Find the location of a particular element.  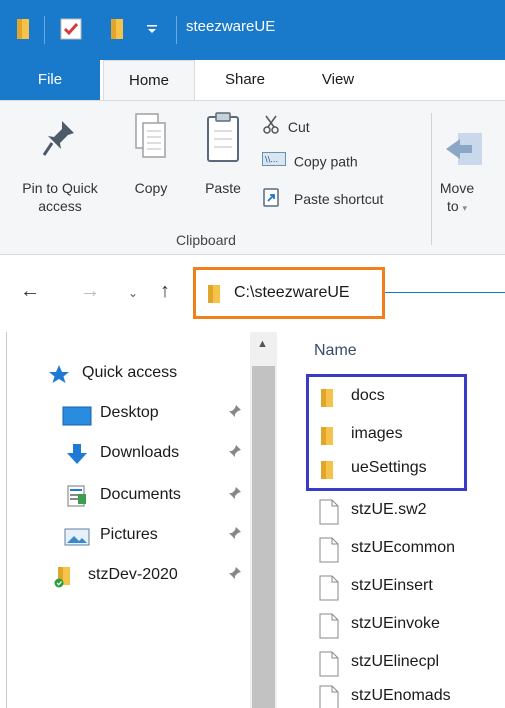

nav-item-desktop: Desktop is located at coordinates (156, 414).